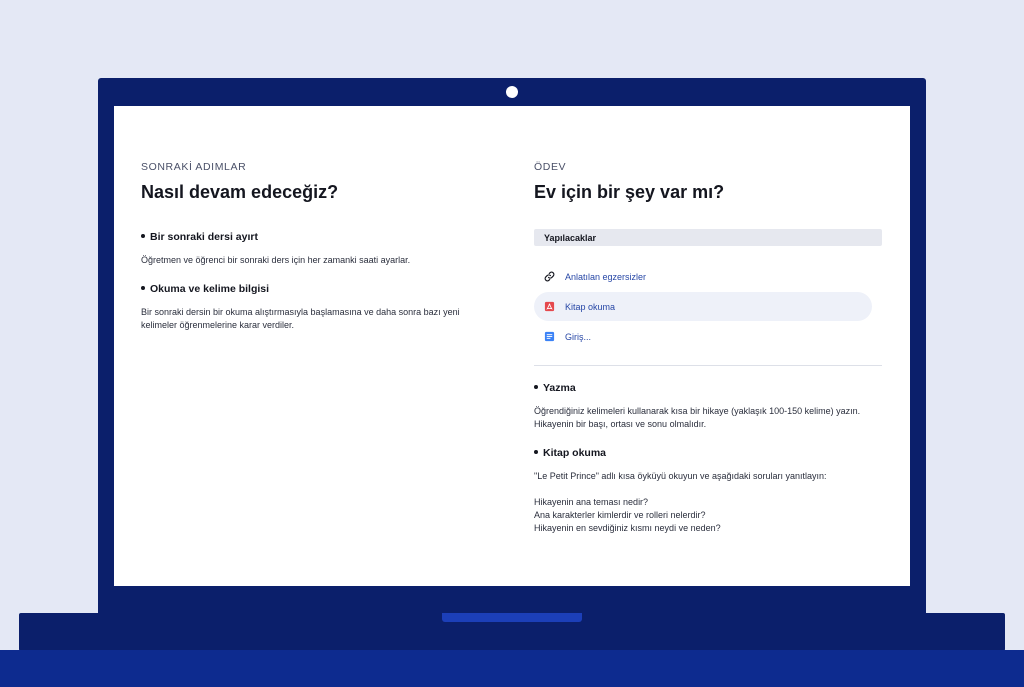 The image size is (1024, 687). What do you see at coordinates (549, 277) in the screenshot?
I see `link-icon` at bounding box center [549, 277].